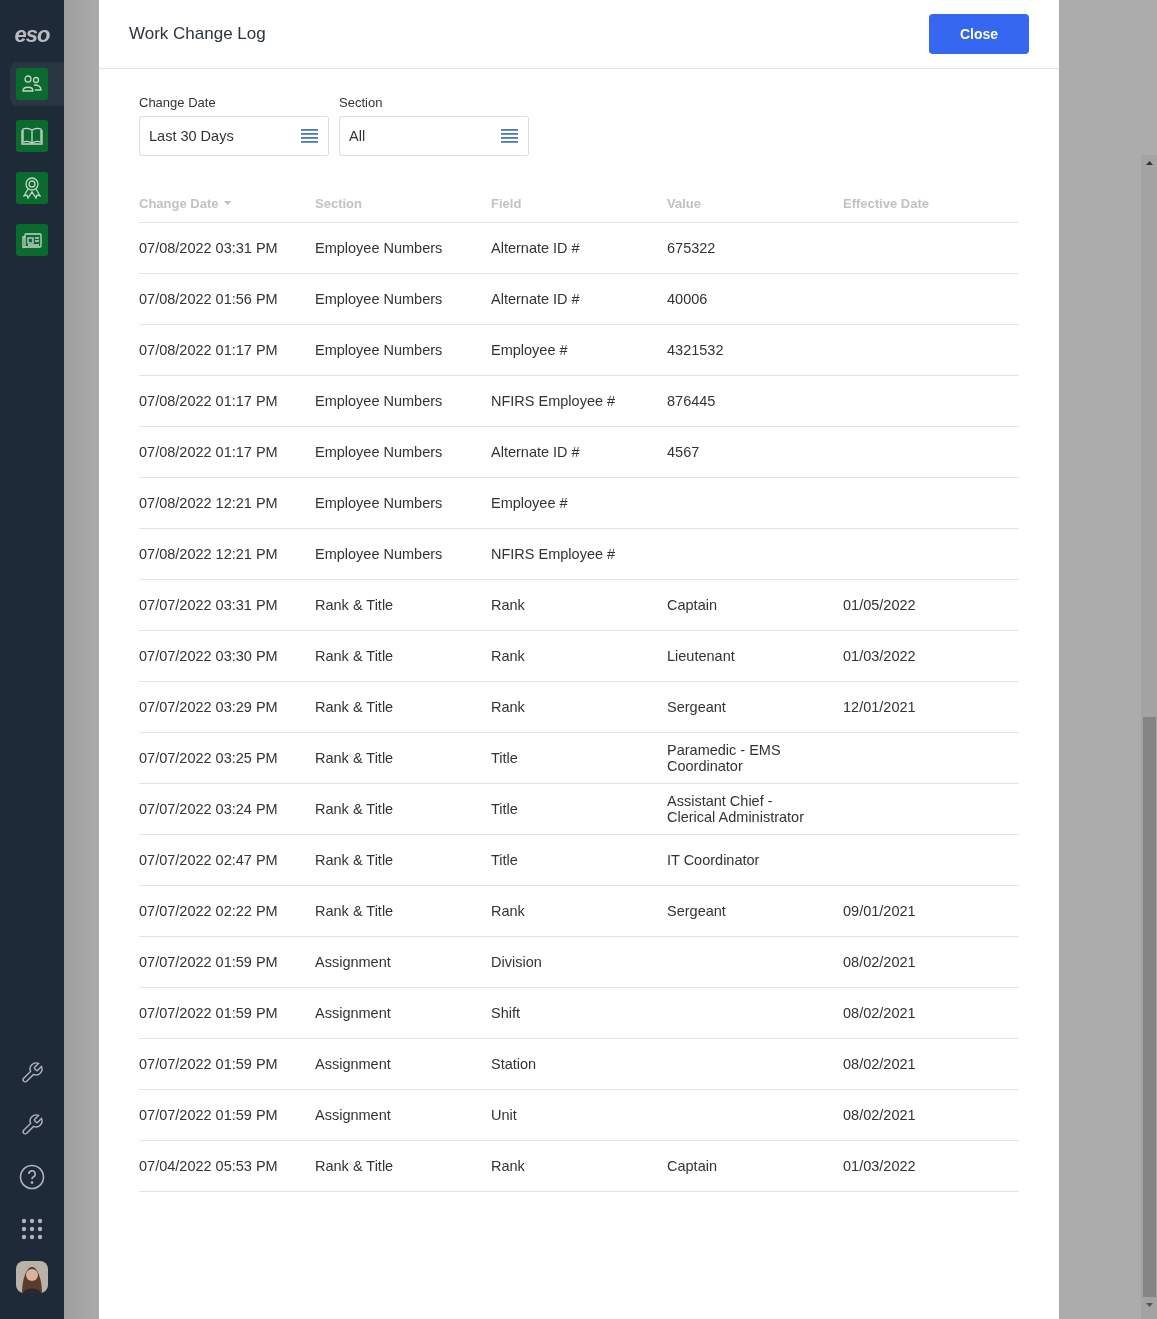  I want to click on close-button: Close, so click(979, 34).